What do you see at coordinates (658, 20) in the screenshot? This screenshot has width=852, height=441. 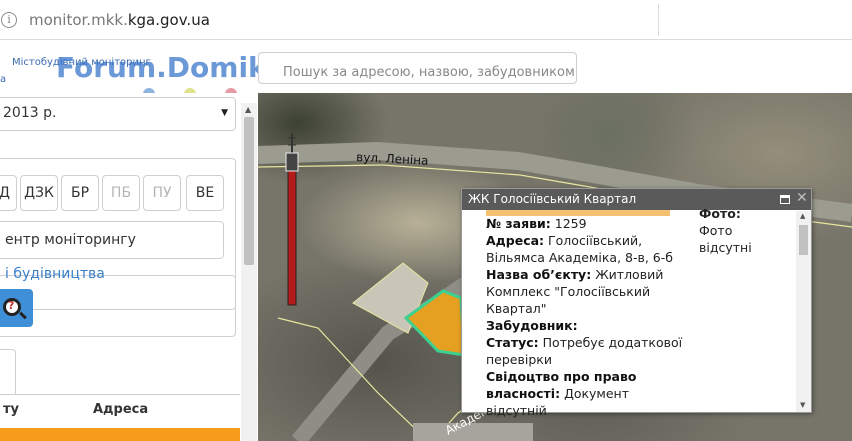 I see `url-bar-divider` at bounding box center [658, 20].